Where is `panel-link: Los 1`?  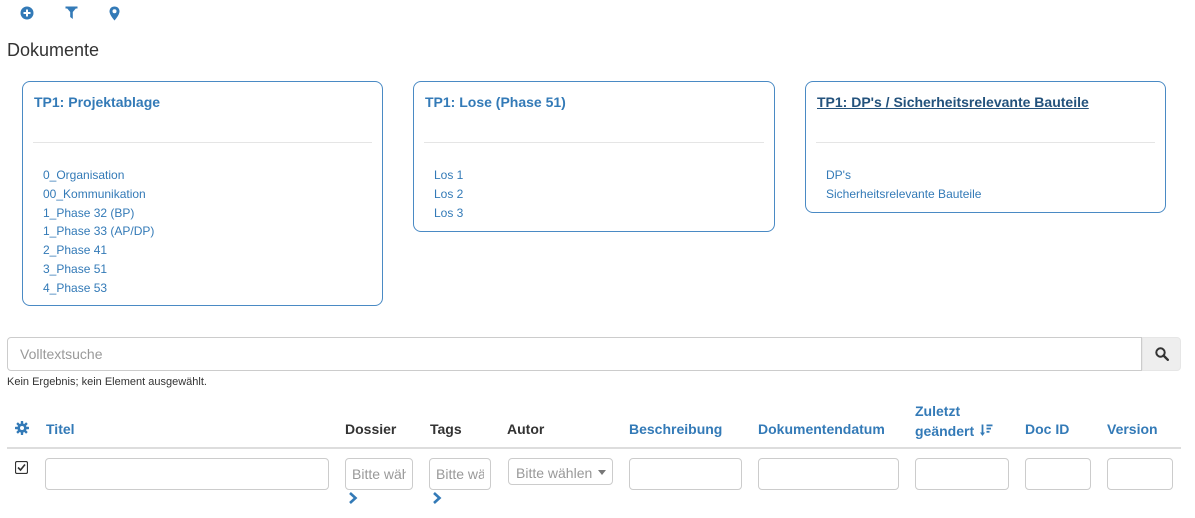 panel-link: Los 1 is located at coordinates (448, 175).